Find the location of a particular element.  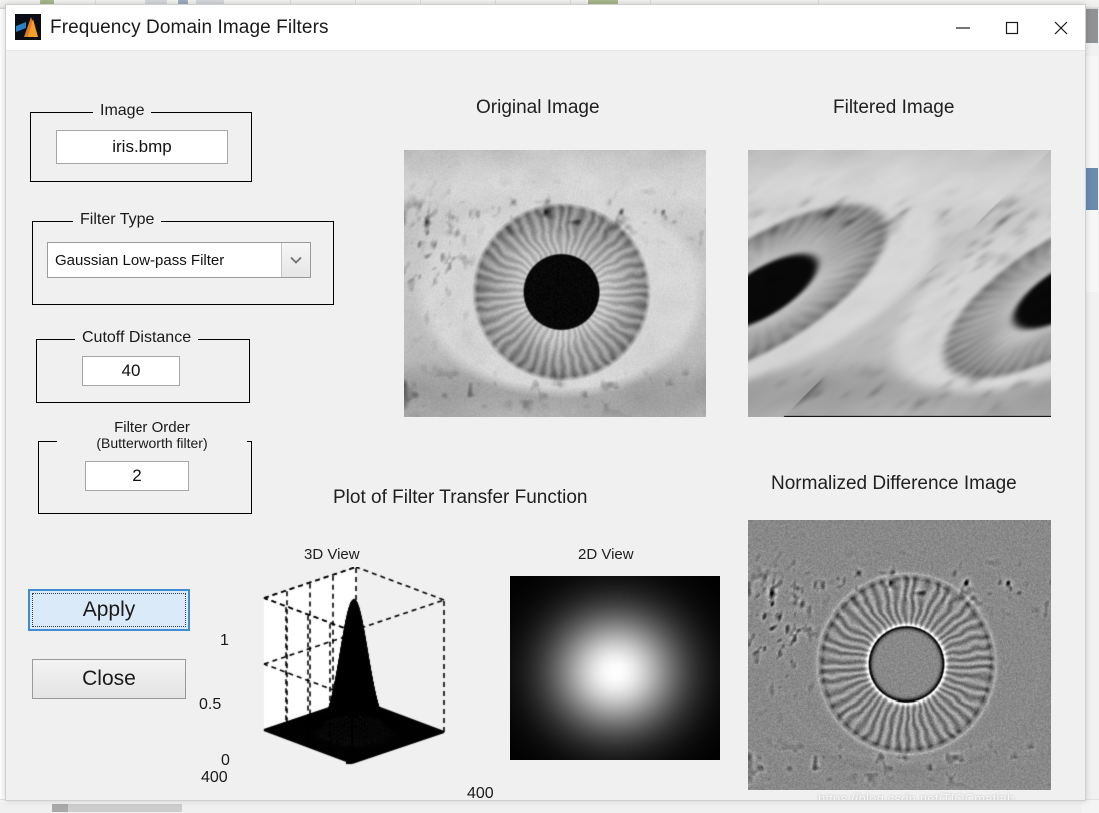

apply-button: Apply is located at coordinates (109, 610).